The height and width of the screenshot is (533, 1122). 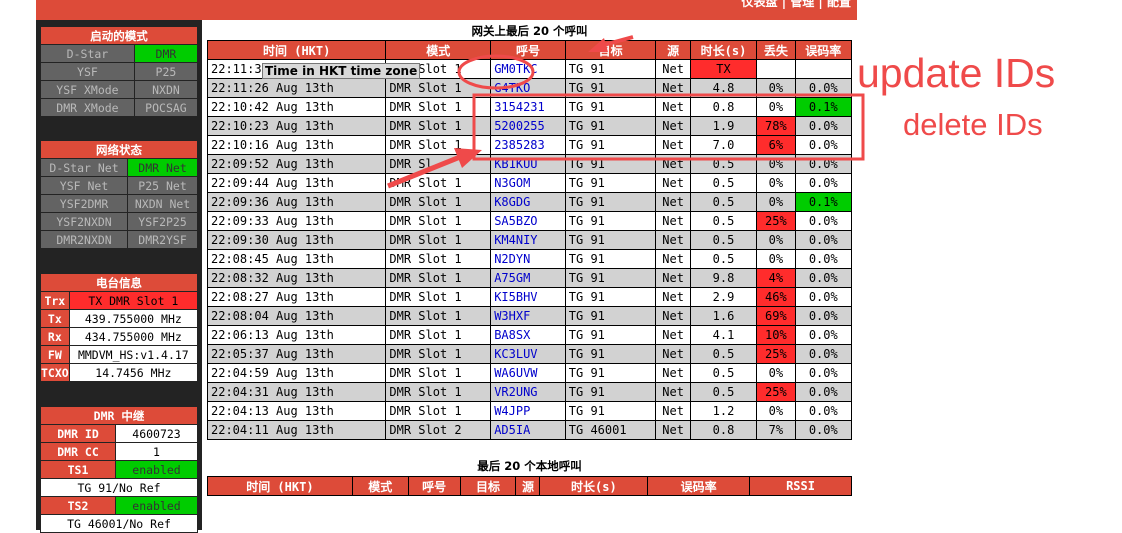 What do you see at coordinates (528, 164) in the screenshot?
I see `cell-callsign: KB1KUU` at bounding box center [528, 164].